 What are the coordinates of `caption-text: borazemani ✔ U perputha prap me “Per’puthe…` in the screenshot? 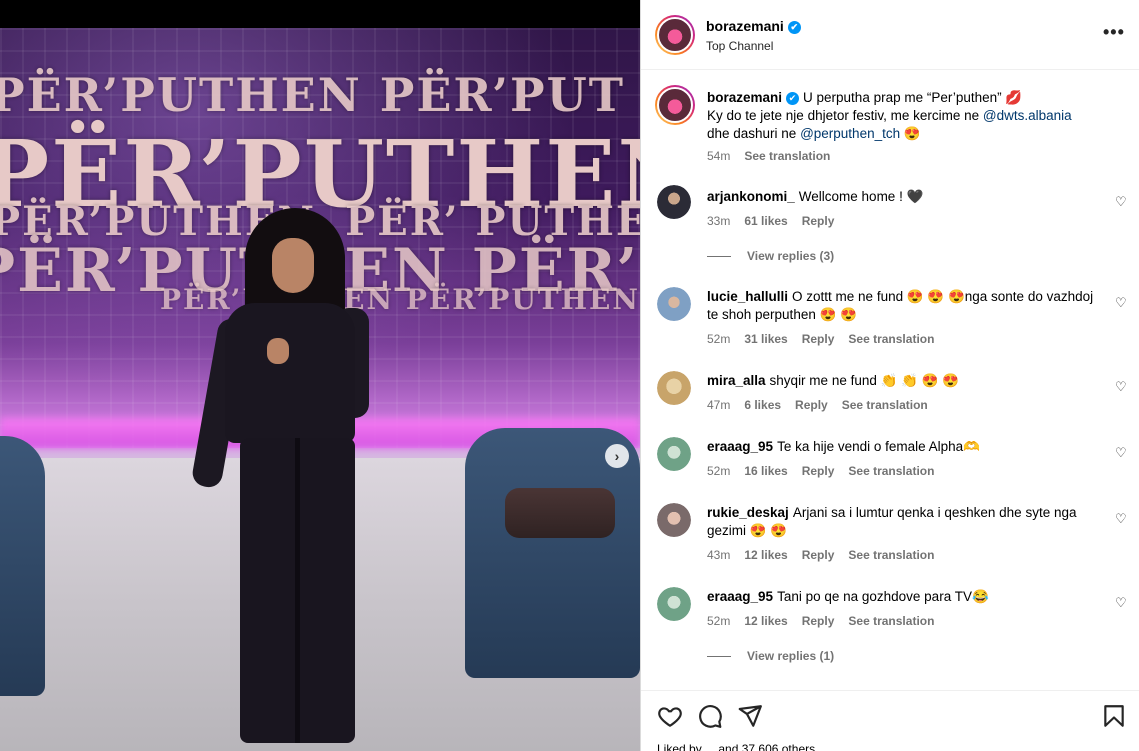 It's located at (901, 116).